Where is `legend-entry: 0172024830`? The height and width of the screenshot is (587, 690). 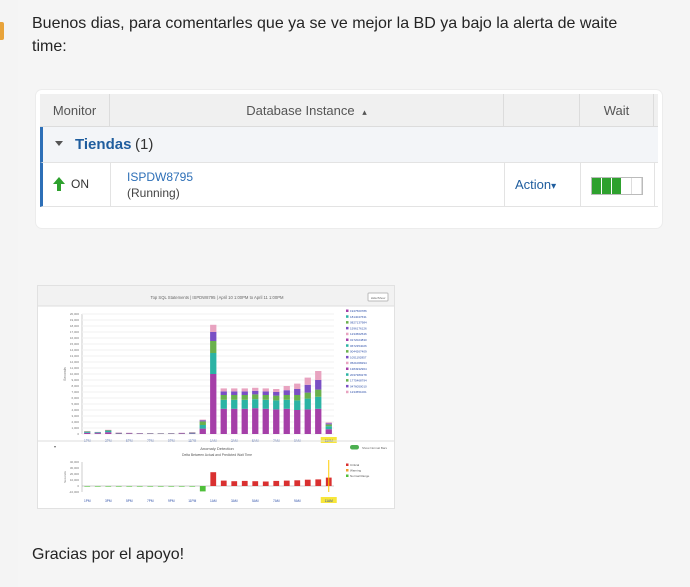 legend-entry: 0172024830 is located at coordinates (358, 340).